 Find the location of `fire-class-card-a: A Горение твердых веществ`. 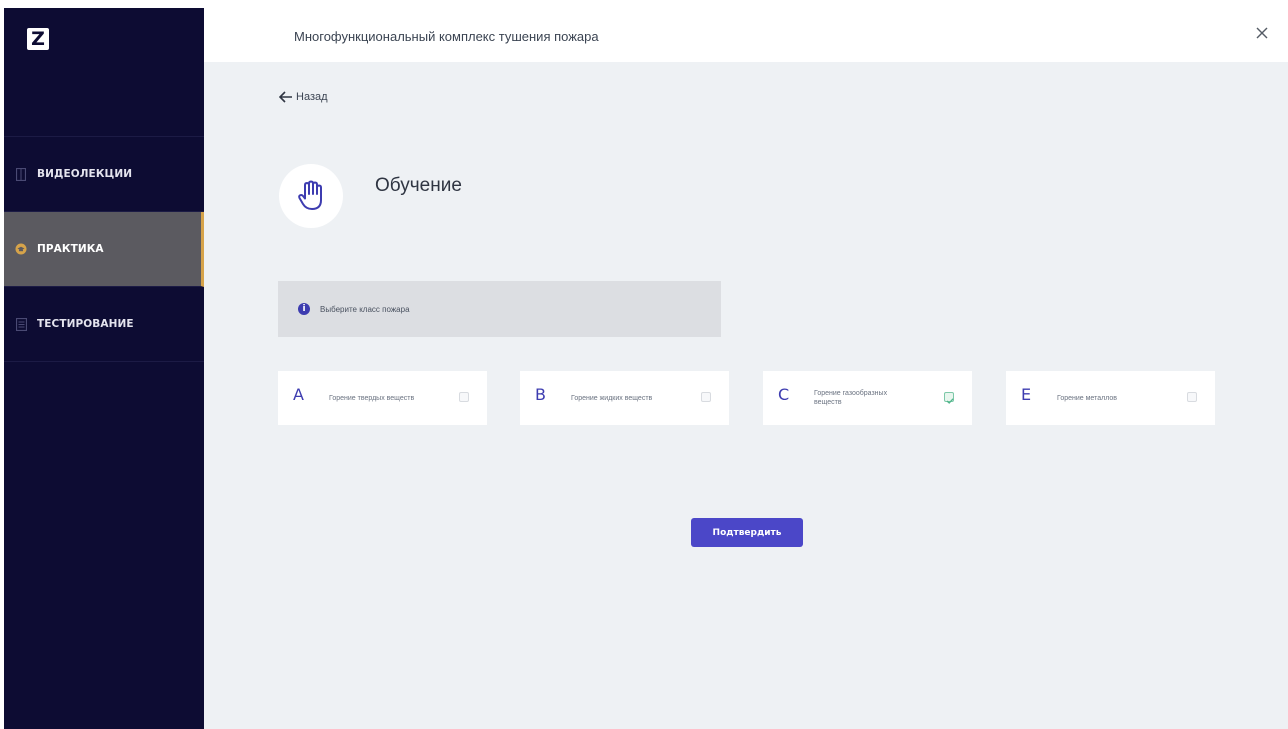

fire-class-card-a: A Горение твердых веществ is located at coordinates (382, 398).